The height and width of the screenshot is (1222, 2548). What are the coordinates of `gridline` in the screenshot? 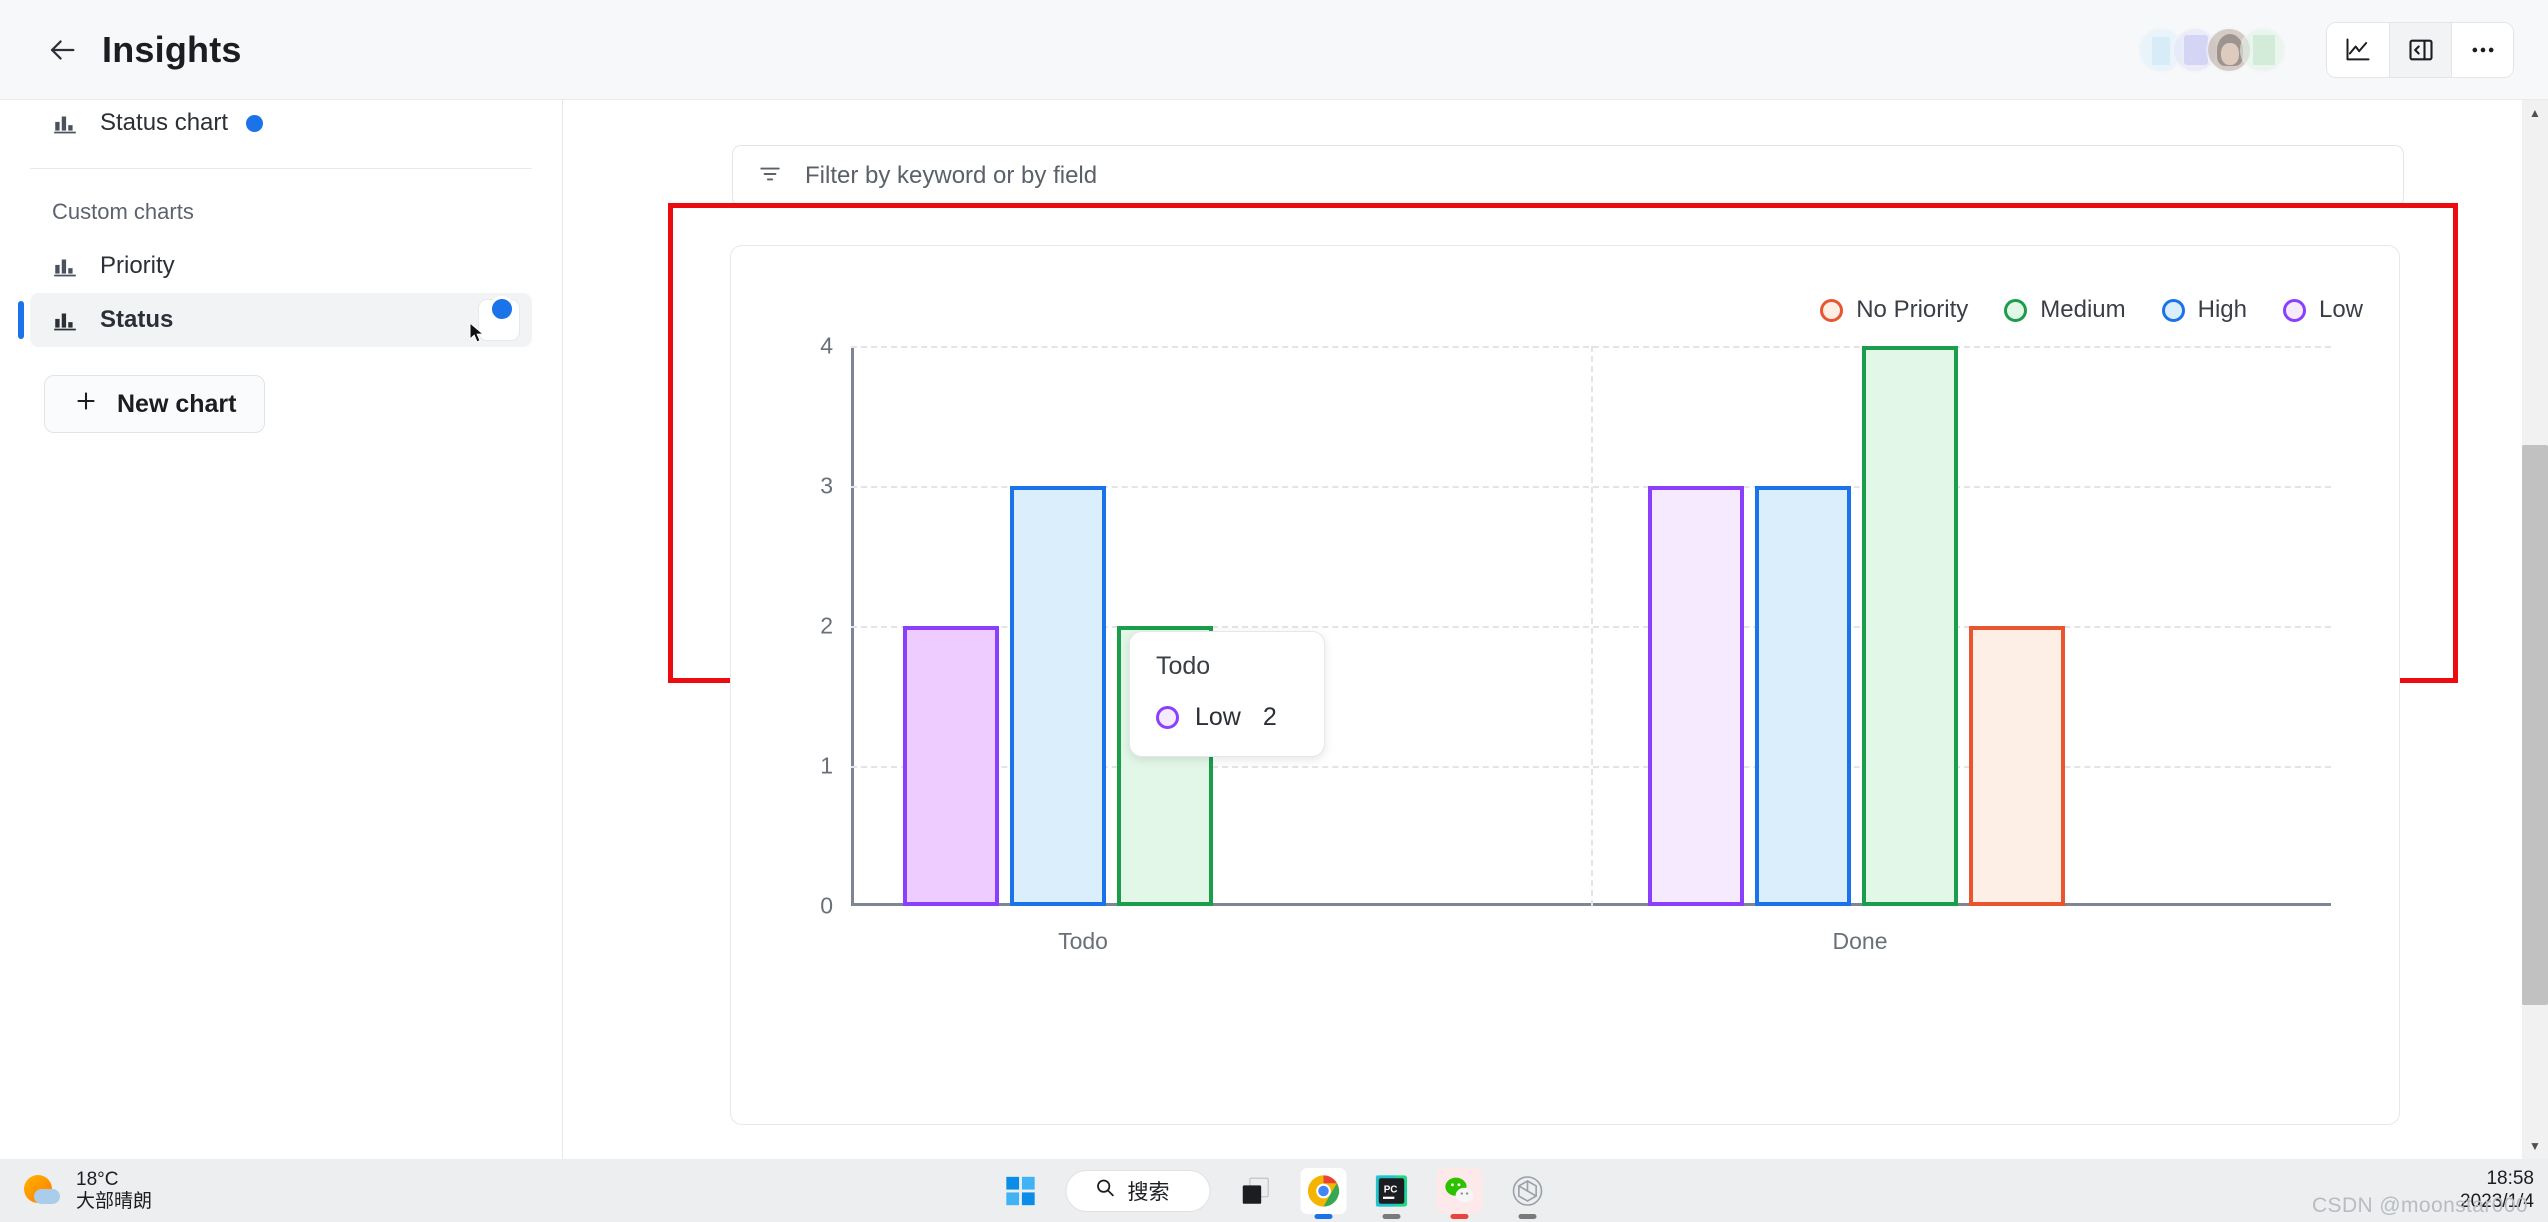 It's located at (1591, 347).